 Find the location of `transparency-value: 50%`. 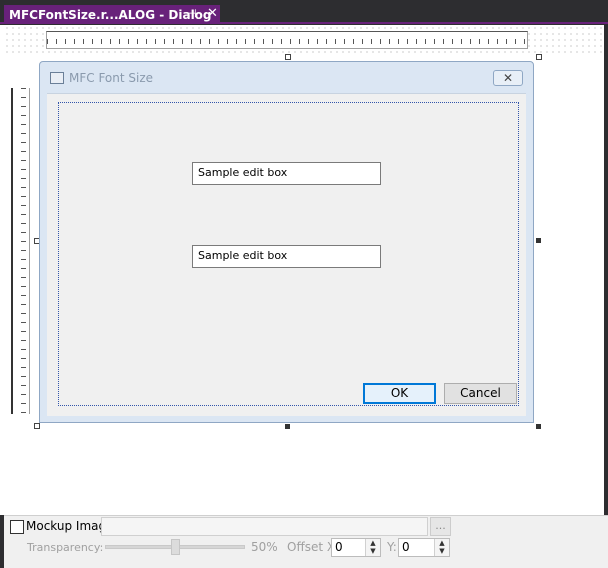

transparency-value: 50% is located at coordinates (264, 547).